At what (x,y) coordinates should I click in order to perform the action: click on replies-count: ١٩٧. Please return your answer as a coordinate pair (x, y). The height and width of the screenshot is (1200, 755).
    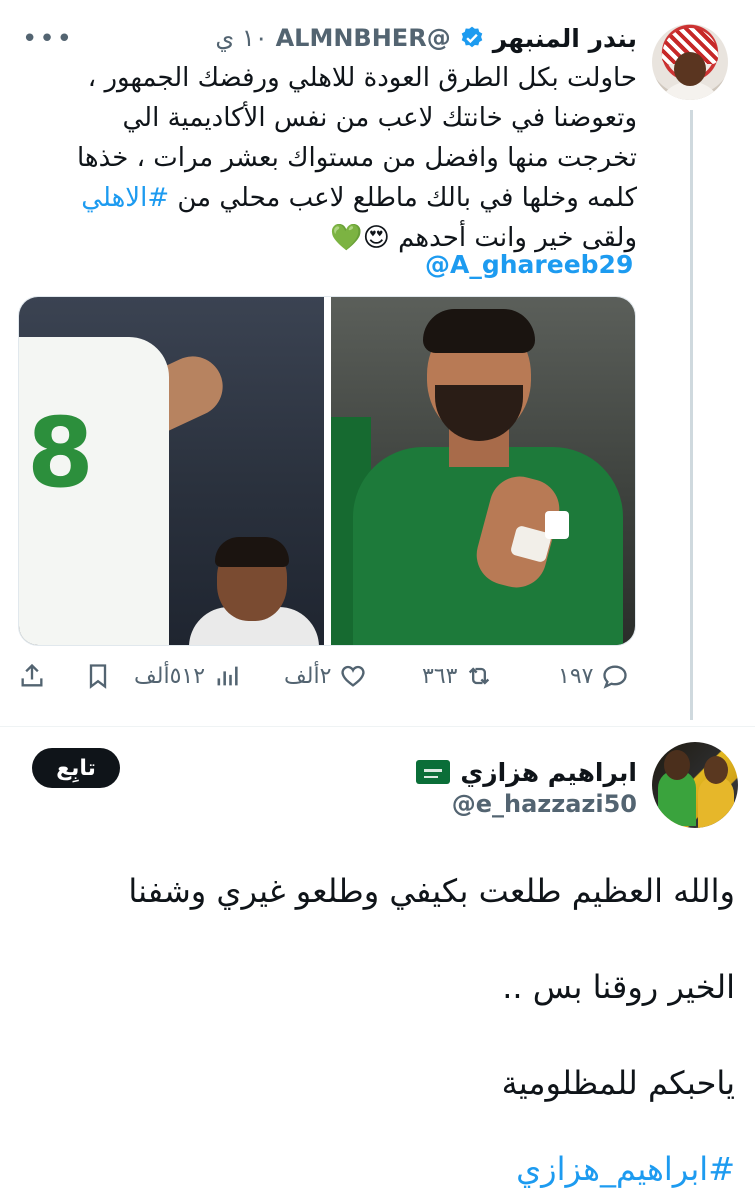
    Looking at the image, I should click on (576, 676).